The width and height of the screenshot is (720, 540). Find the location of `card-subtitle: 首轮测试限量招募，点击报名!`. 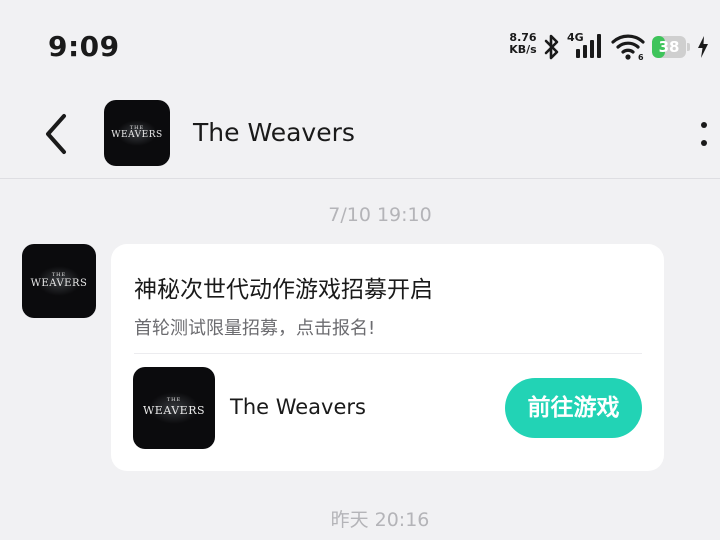

card-subtitle: 首轮测试限量招募，点击报名! is located at coordinates (255, 328).